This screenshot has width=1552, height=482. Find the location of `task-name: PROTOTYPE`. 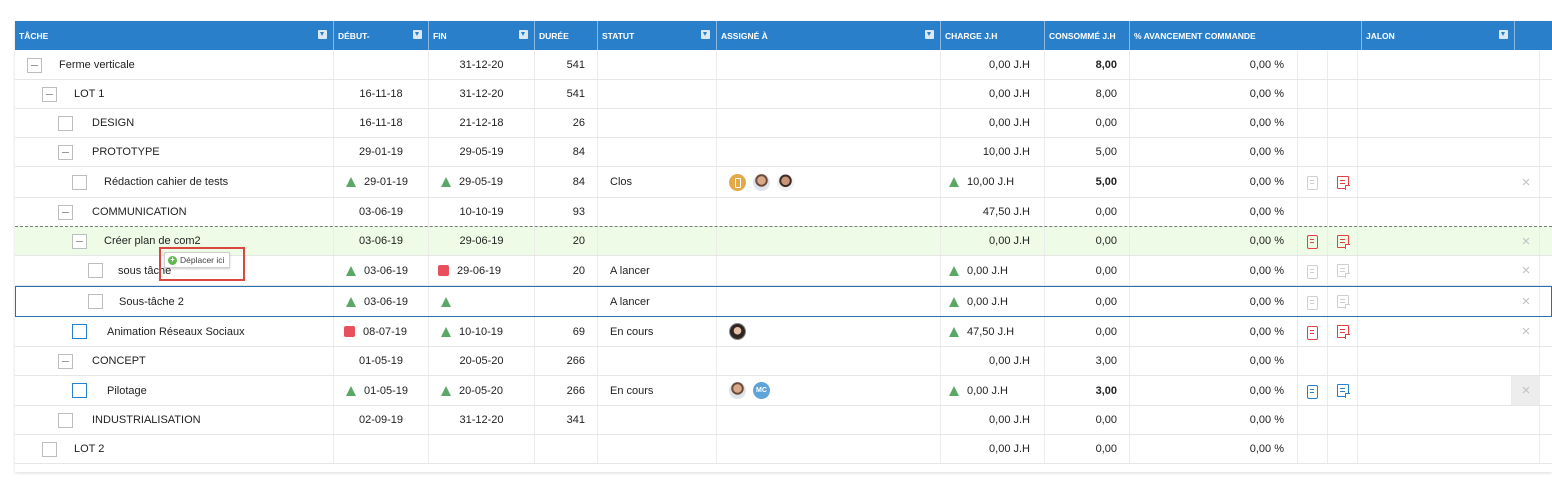

task-name: PROTOTYPE is located at coordinates (126, 152).